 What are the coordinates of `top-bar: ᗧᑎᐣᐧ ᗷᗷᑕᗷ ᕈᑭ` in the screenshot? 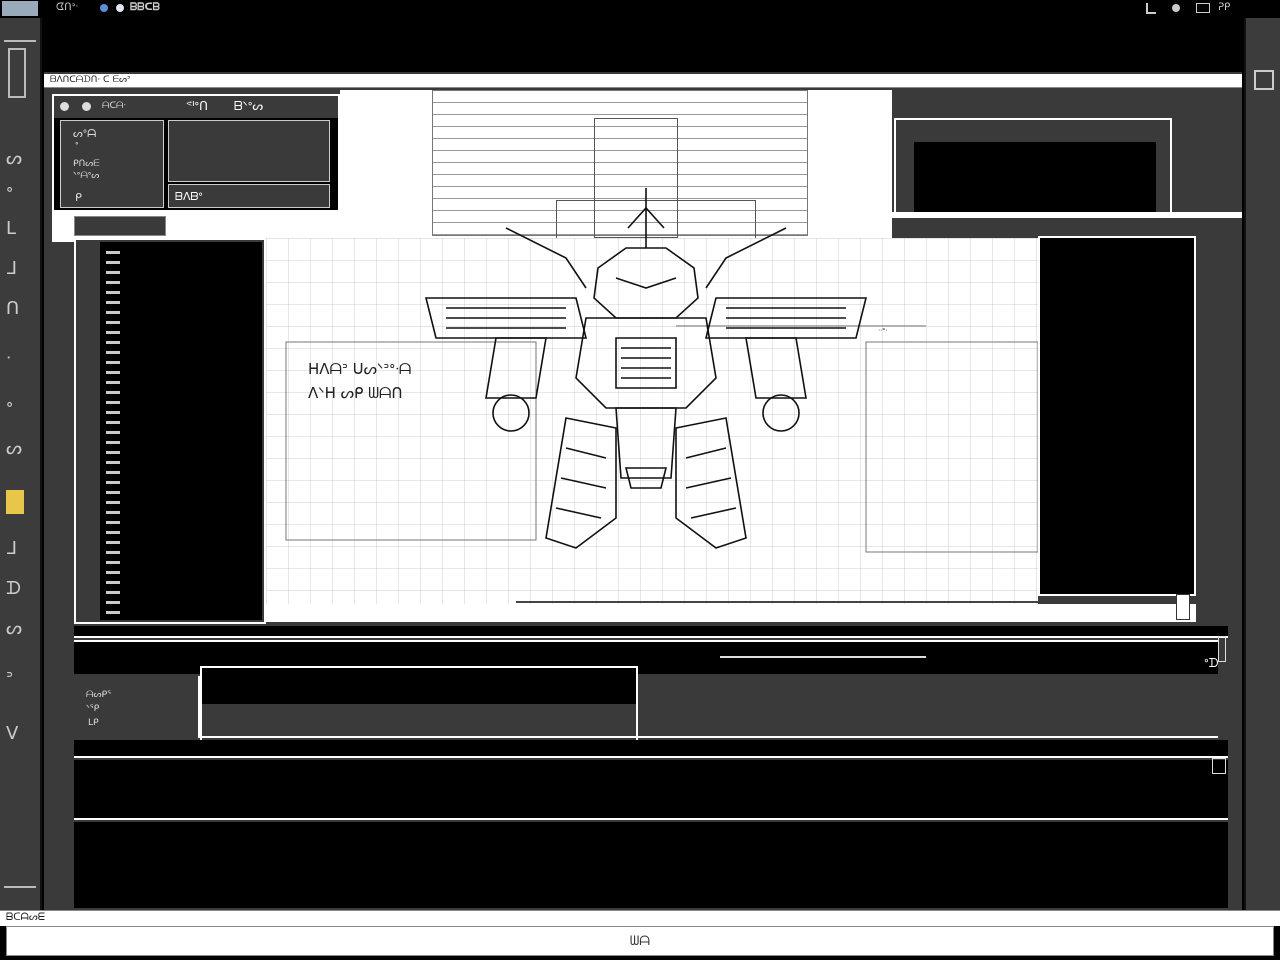 It's located at (640, 9).